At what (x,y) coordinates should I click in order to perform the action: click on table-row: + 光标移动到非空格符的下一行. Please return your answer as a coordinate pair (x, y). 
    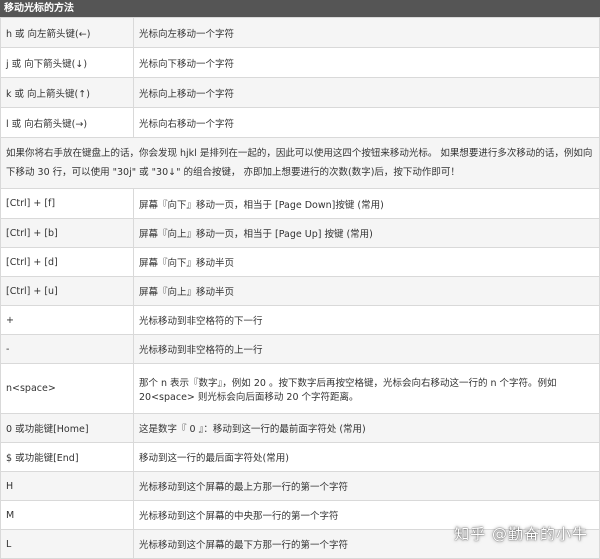
    Looking at the image, I should click on (300, 320).